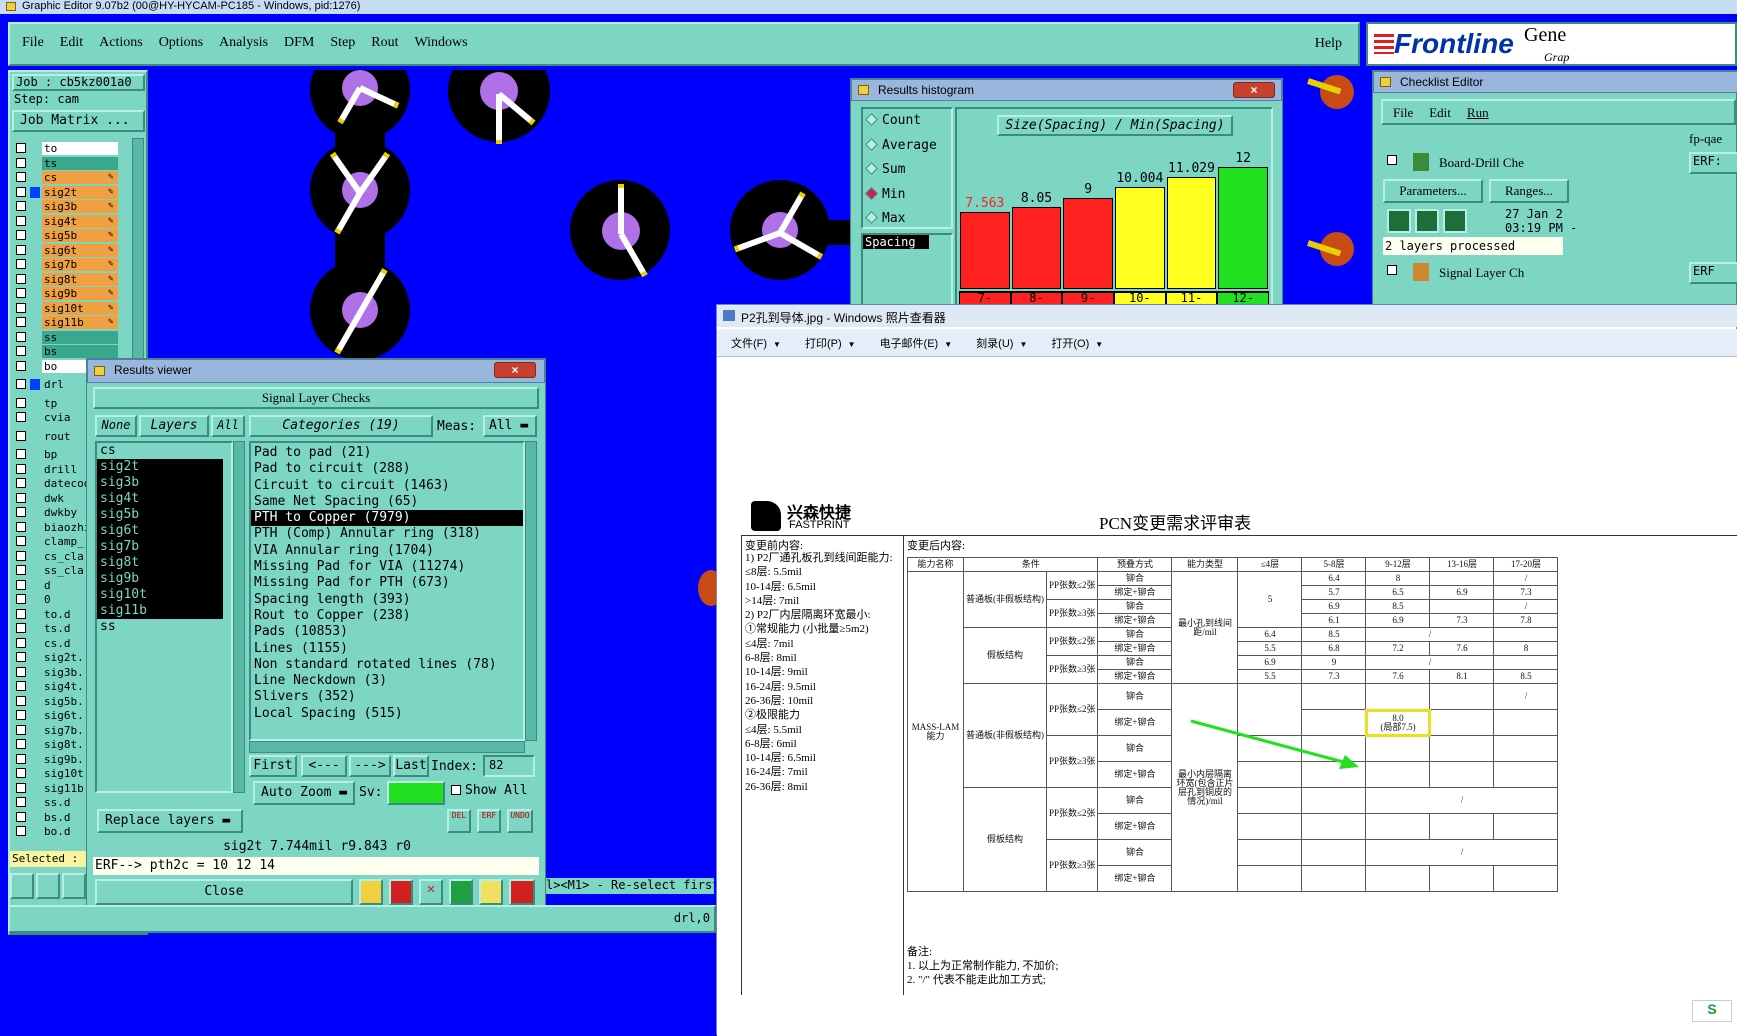 The height and width of the screenshot is (1036, 1737). What do you see at coordinates (387, 534) in the screenshot?
I see `category-item: PTH (Comp) Annular ring (318)` at bounding box center [387, 534].